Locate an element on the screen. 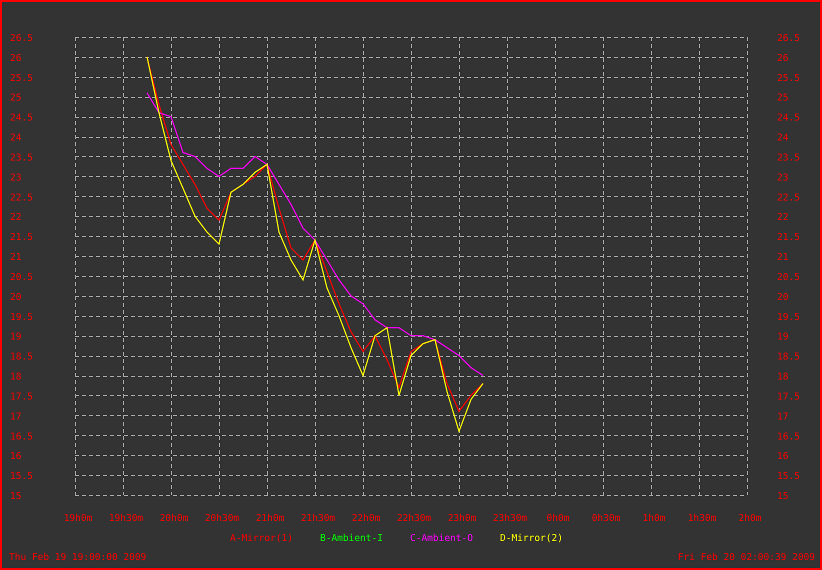  x-axis-label: 2h0m is located at coordinates (750, 518).